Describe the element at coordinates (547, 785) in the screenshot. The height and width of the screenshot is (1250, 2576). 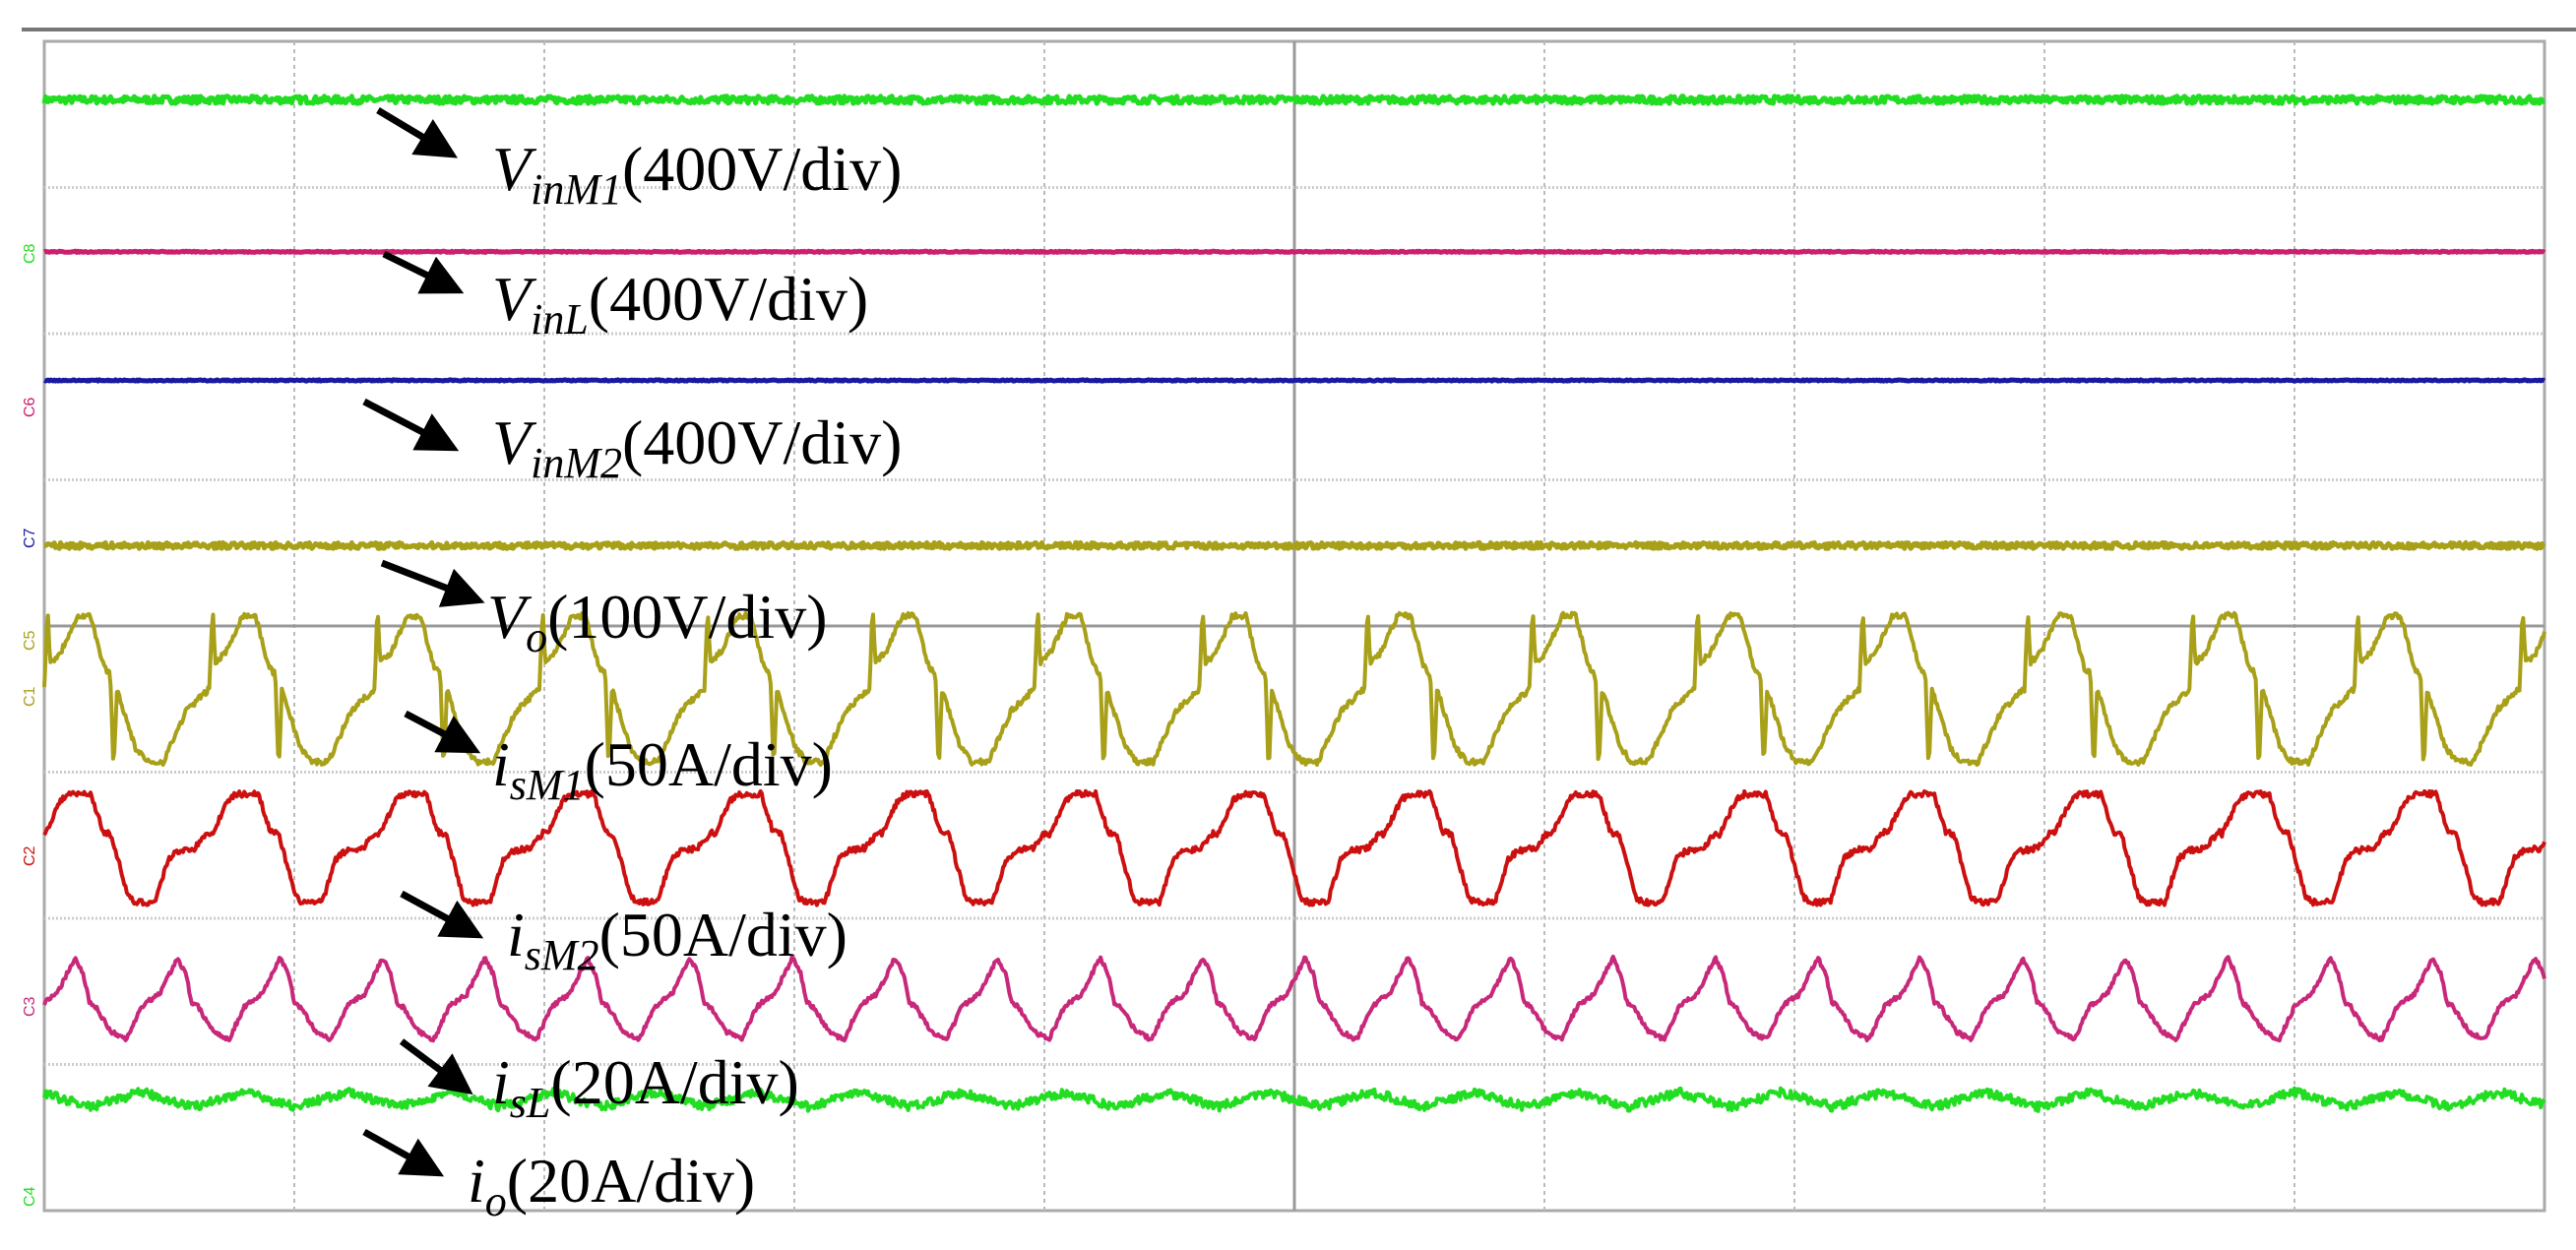
I see `label-subscript: sM1` at that location.